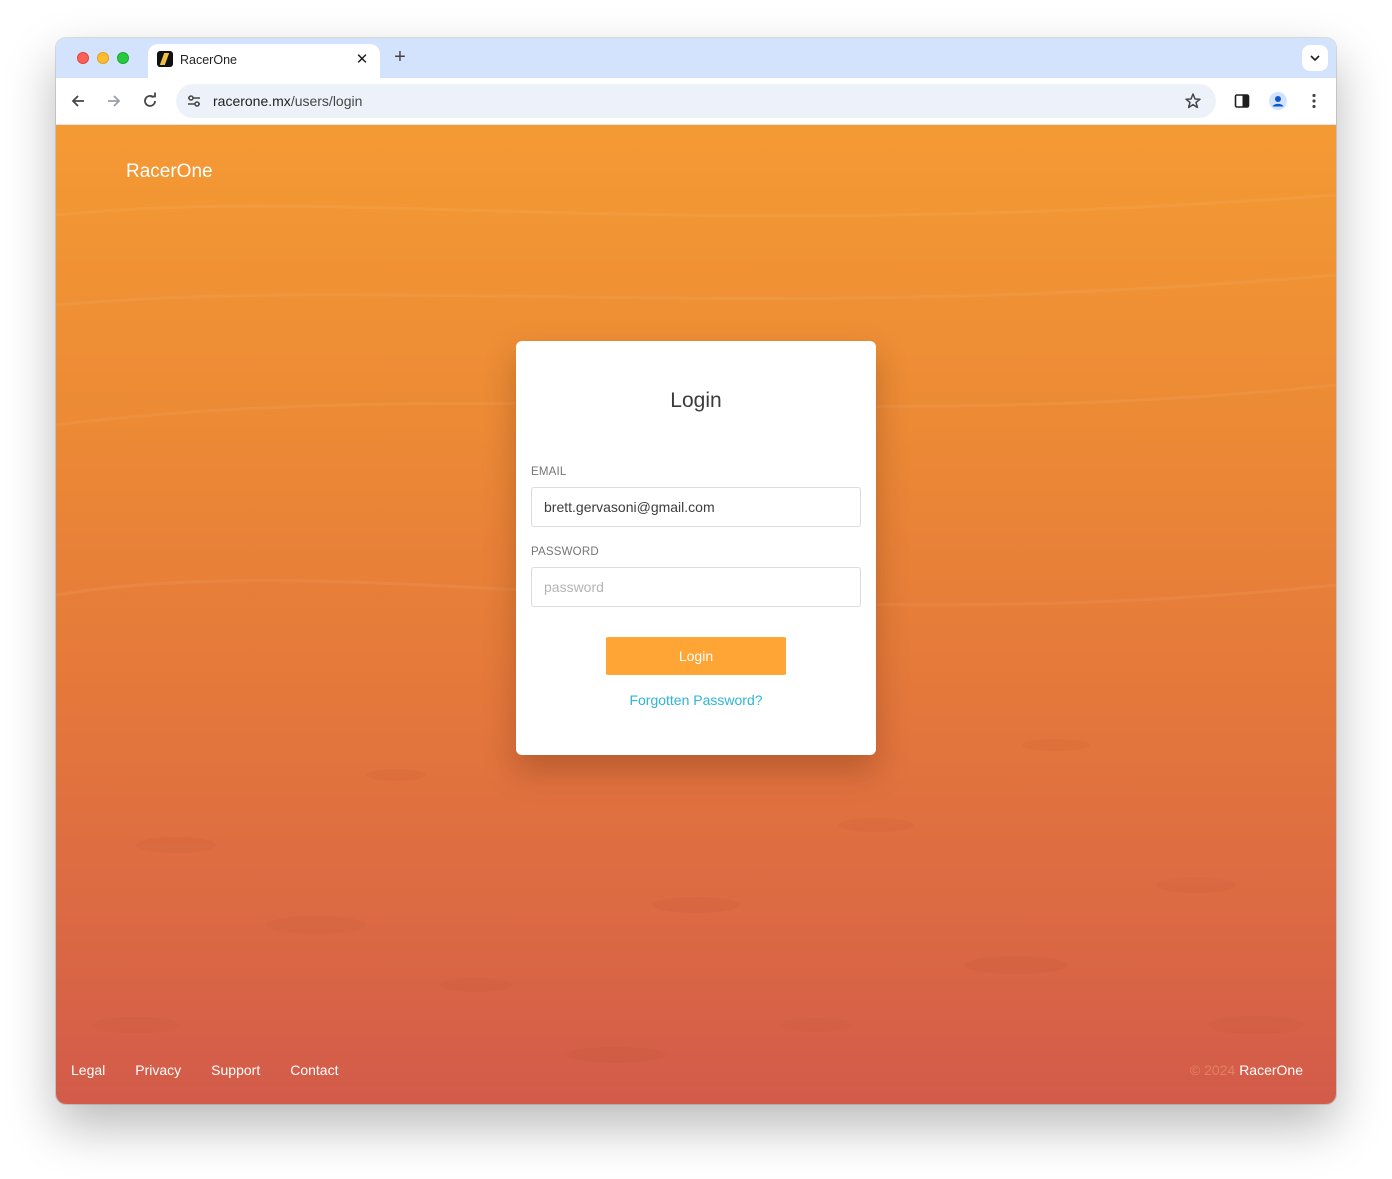 Image resolution: width=1392 pixels, height=1179 pixels. Describe the element at coordinates (158, 1070) in the screenshot. I see `footer-link-privacy: Privacy` at that location.